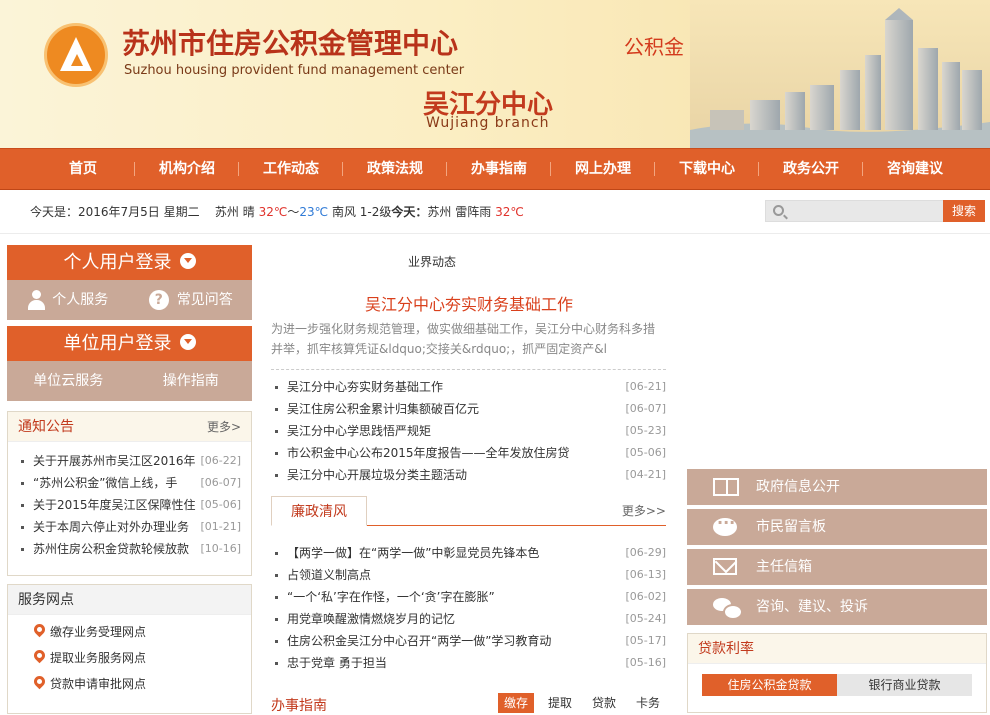  Describe the element at coordinates (468, 431) in the screenshot. I see `list-item: 吴江分中心学思践悟严规矩 [05-23]` at that location.